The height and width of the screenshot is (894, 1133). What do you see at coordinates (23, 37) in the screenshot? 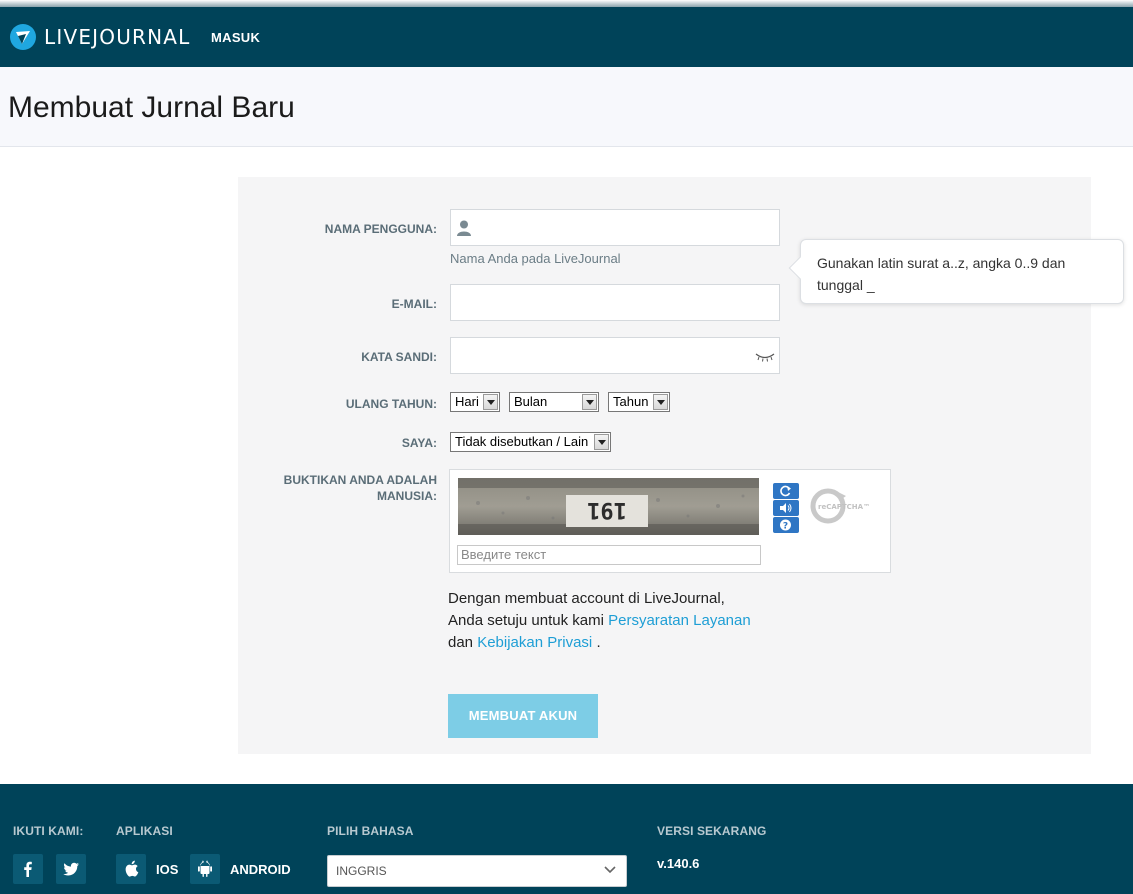
I see `livejournal-logo-icon` at bounding box center [23, 37].